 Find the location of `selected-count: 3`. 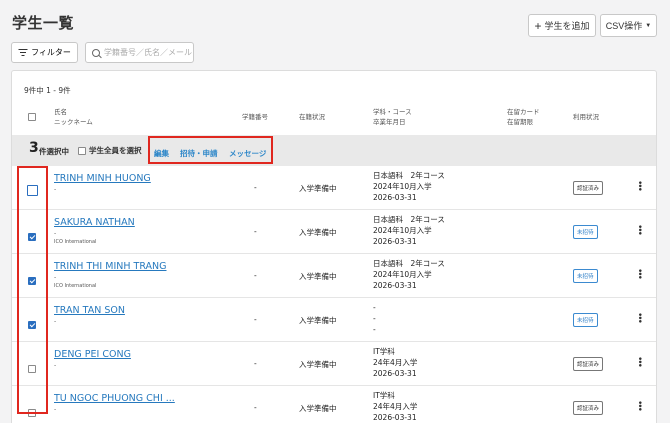

selected-count: 3 is located at coordinates (34, 148).